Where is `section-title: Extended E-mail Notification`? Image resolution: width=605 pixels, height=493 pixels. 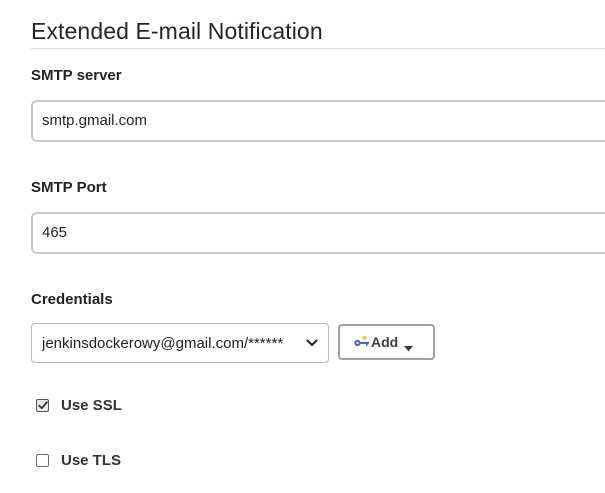
section-title: Extended E-mail Notification is located at coordinates (177, 31).